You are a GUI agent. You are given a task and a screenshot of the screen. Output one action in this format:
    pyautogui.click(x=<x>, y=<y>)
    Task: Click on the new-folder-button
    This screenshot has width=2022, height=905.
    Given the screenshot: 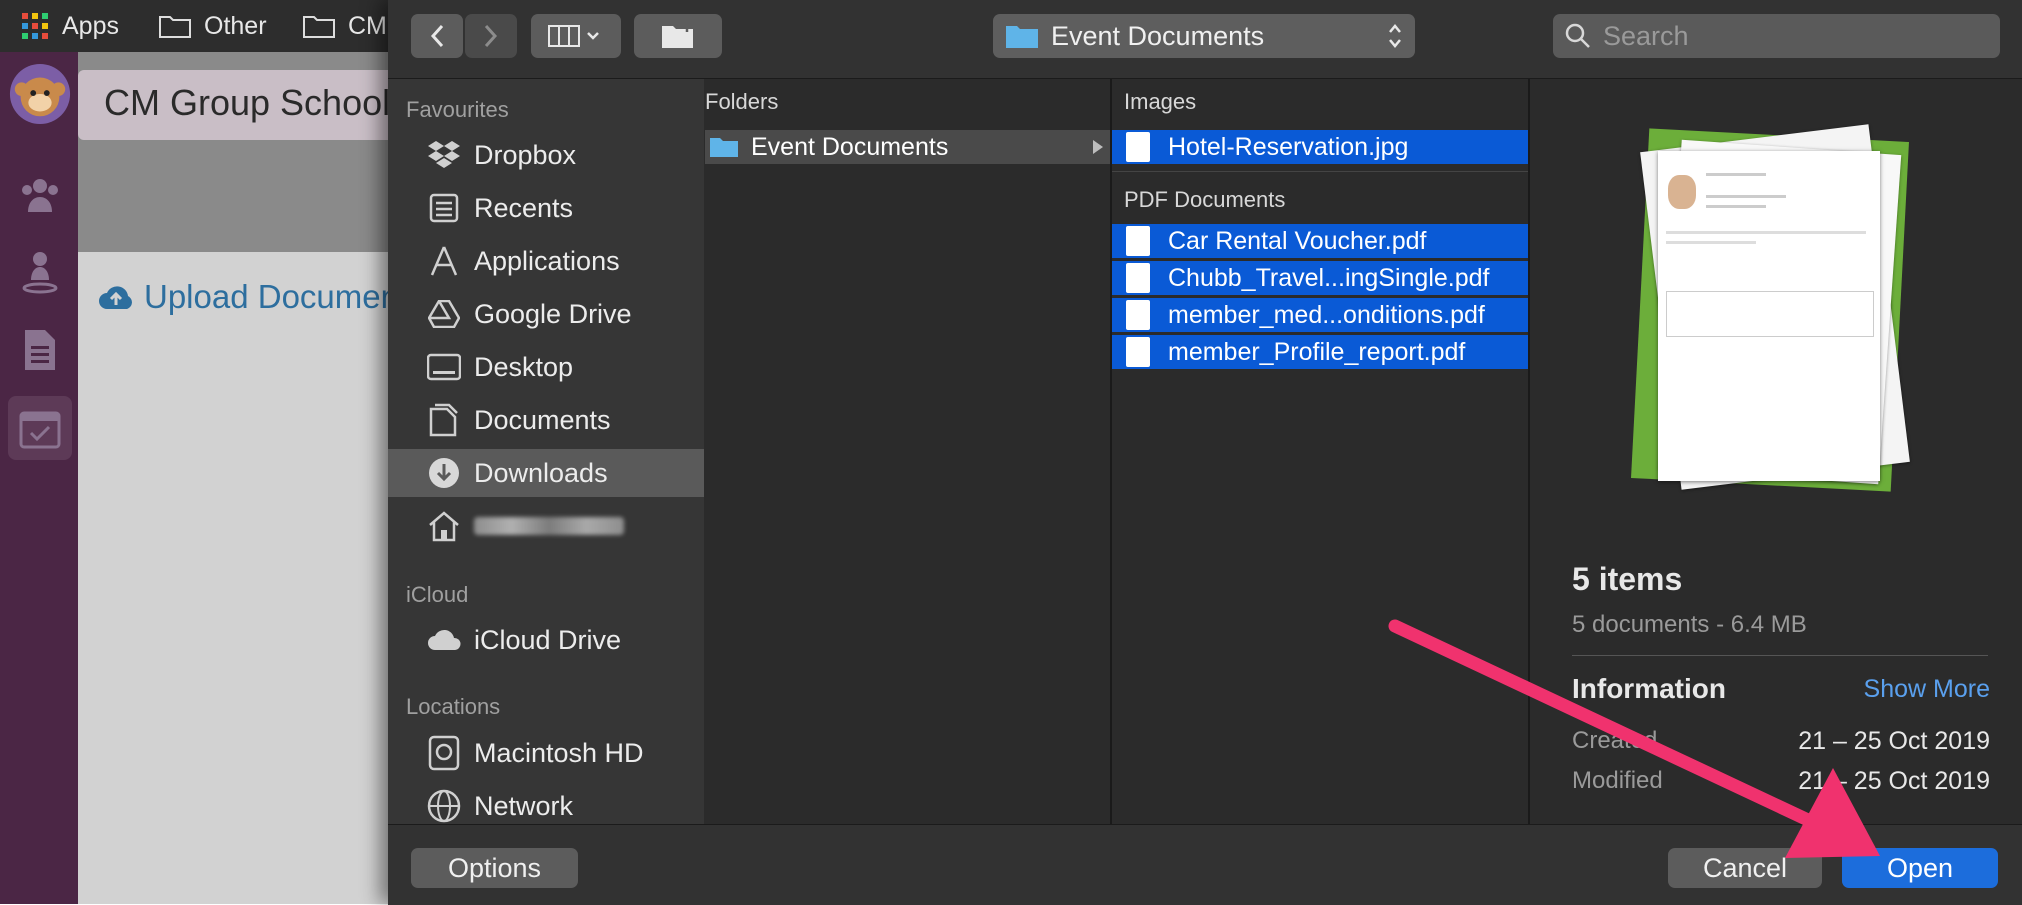 What is the action you would take?
    pyautogui.click(x=678, y=36)
    